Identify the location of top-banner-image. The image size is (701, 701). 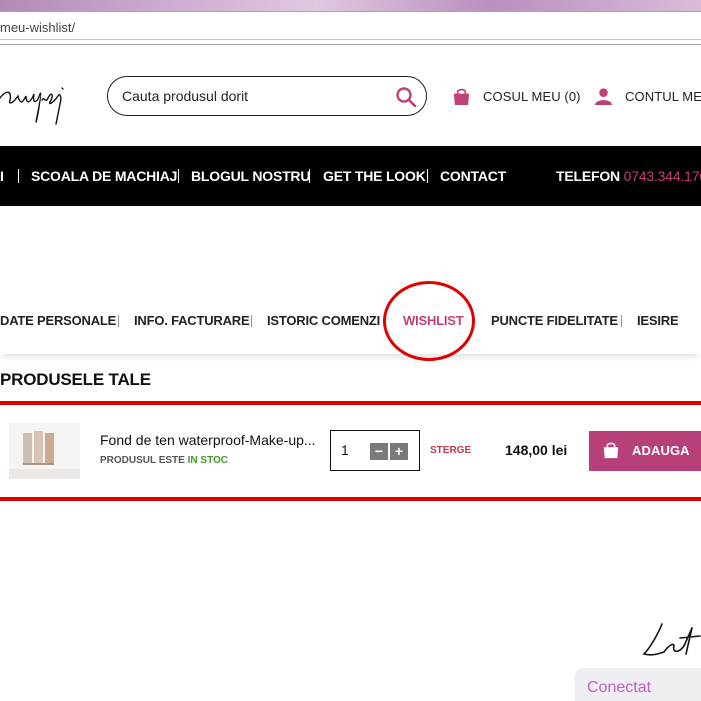
(350, 5).